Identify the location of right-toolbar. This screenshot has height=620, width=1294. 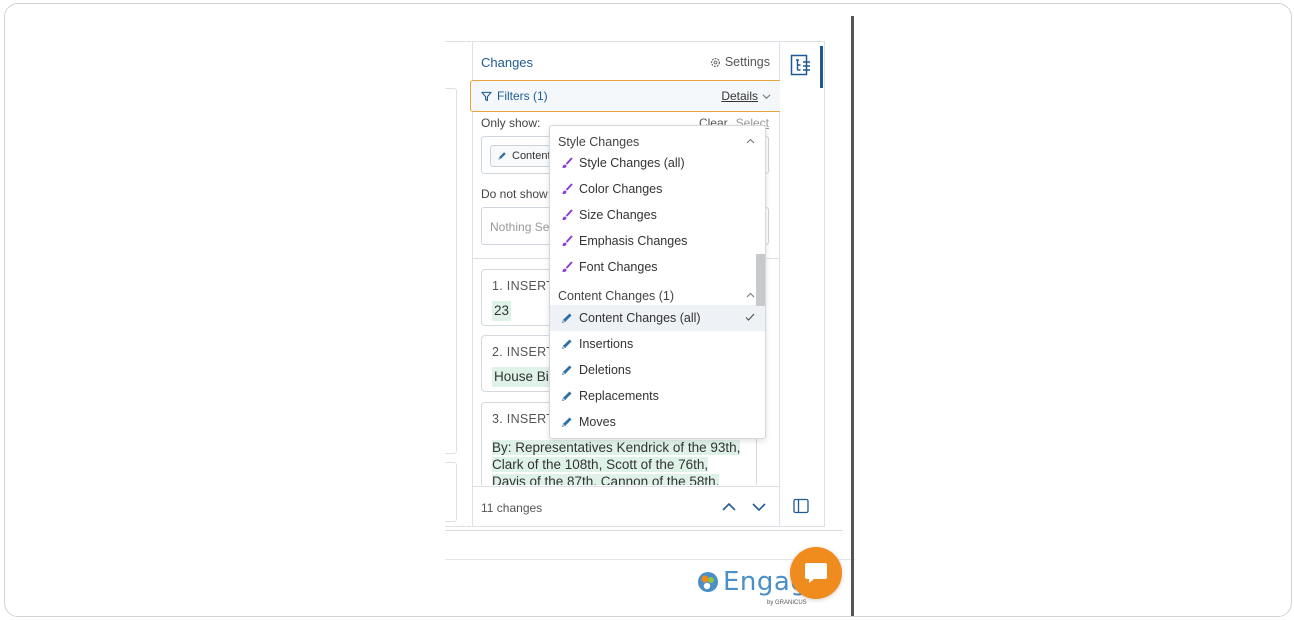
(802, 284).